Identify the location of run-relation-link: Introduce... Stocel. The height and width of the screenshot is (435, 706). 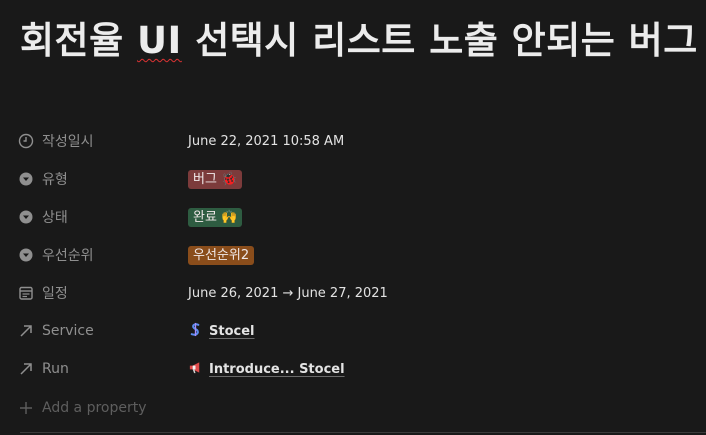
(277, 369).